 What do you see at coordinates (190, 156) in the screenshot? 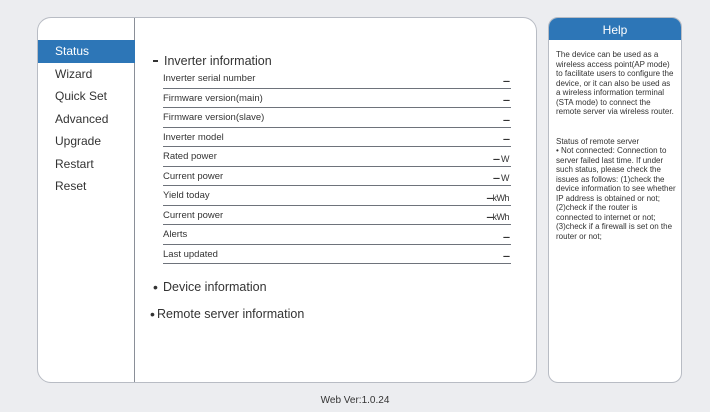
I see `row-label: Rated power` at bounding box center [190, 156].